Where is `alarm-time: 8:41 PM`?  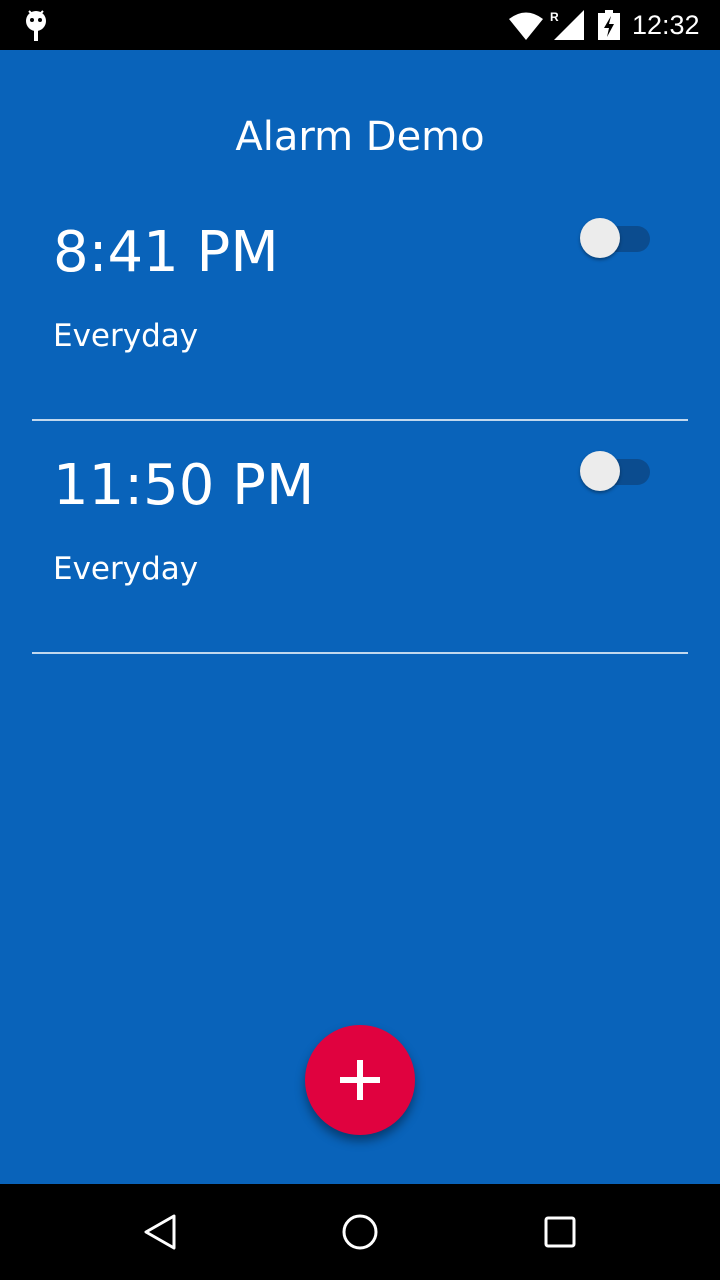
alarm-time: 8:41 PM is located at coordinates (166, 252).